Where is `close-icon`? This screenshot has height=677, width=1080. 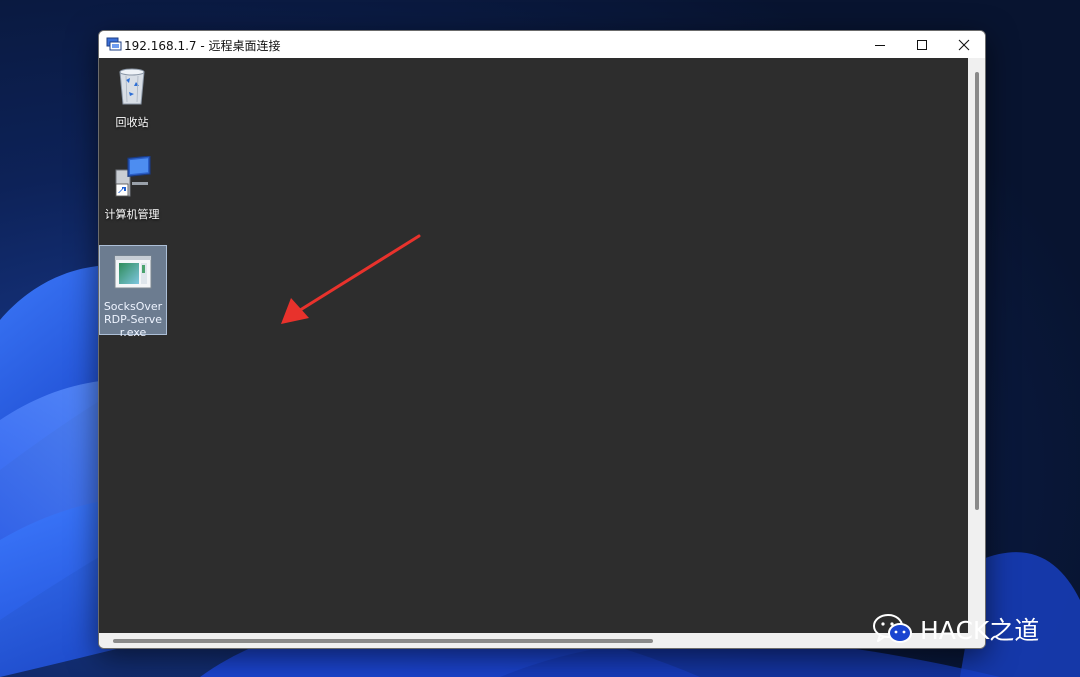
close-icon is located at coordinates (964, 44).